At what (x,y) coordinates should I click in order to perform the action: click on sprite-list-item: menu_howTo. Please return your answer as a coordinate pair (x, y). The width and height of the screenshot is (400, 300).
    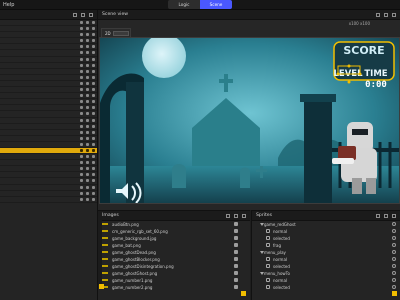
    Looking at the image, I should click on (326, 273).